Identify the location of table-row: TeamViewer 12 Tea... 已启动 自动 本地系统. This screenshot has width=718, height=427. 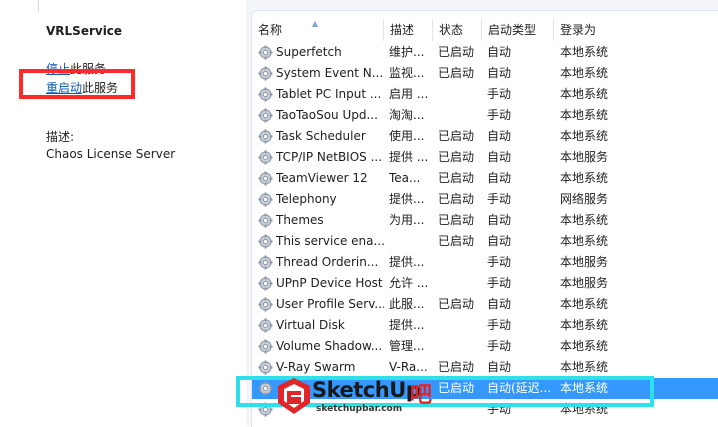
(485, 178).